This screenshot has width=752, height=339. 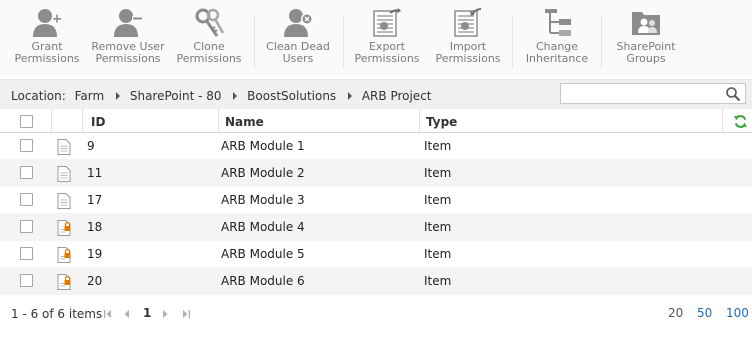 I want to click on next-page-icon, so click(x=165, y=314).